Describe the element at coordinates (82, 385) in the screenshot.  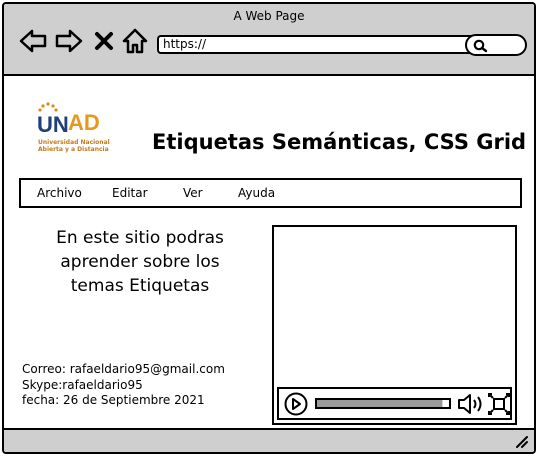
I see `contact-skype: Skype:rafaeldario95` at that location.